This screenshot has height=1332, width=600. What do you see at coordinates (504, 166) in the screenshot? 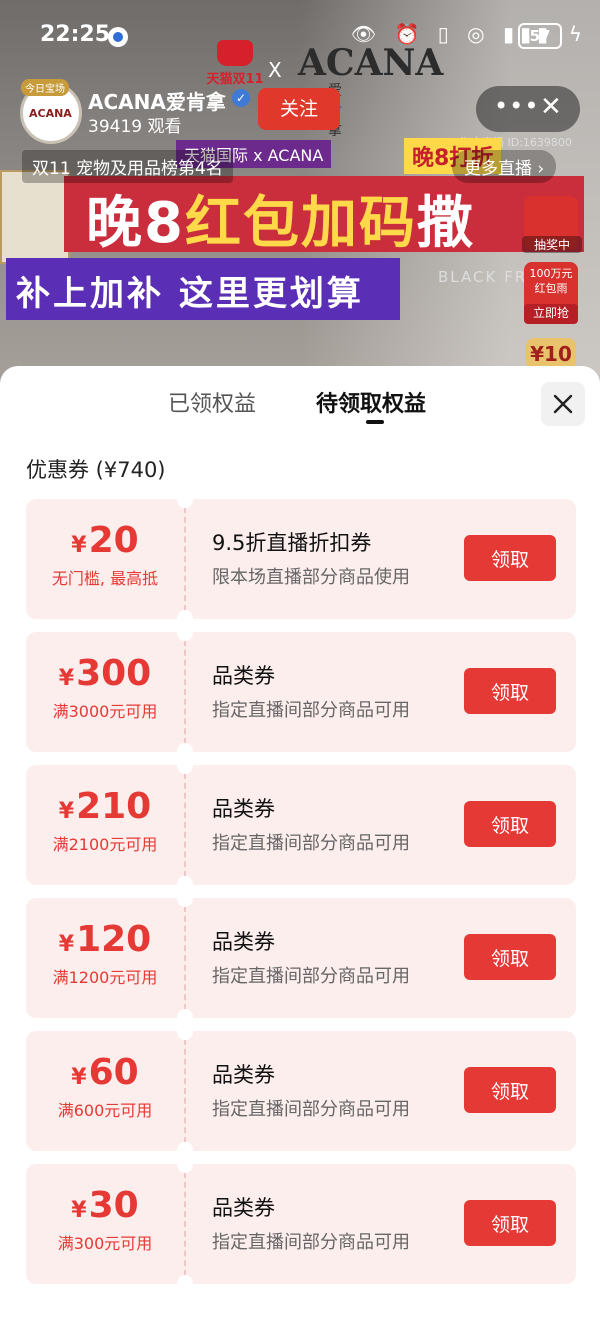
I see `more-live-link: 更多直播 ›` at bounding box center [504, 166].